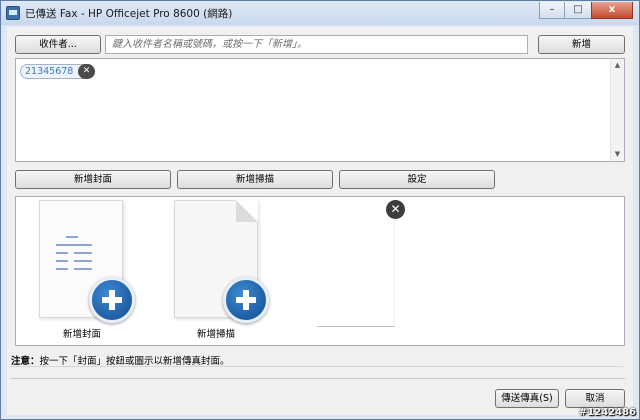 This screenshot has height=420, width=640. I want to click on cancel-button: 取消, so click(595, 398).